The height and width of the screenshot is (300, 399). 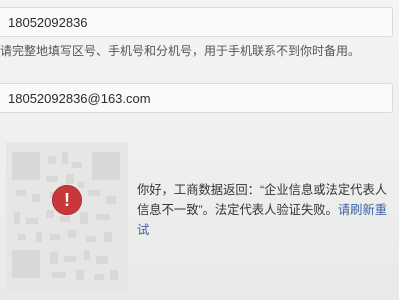 I want to click on exclamation-icon: !, so click(x=67, y=200).